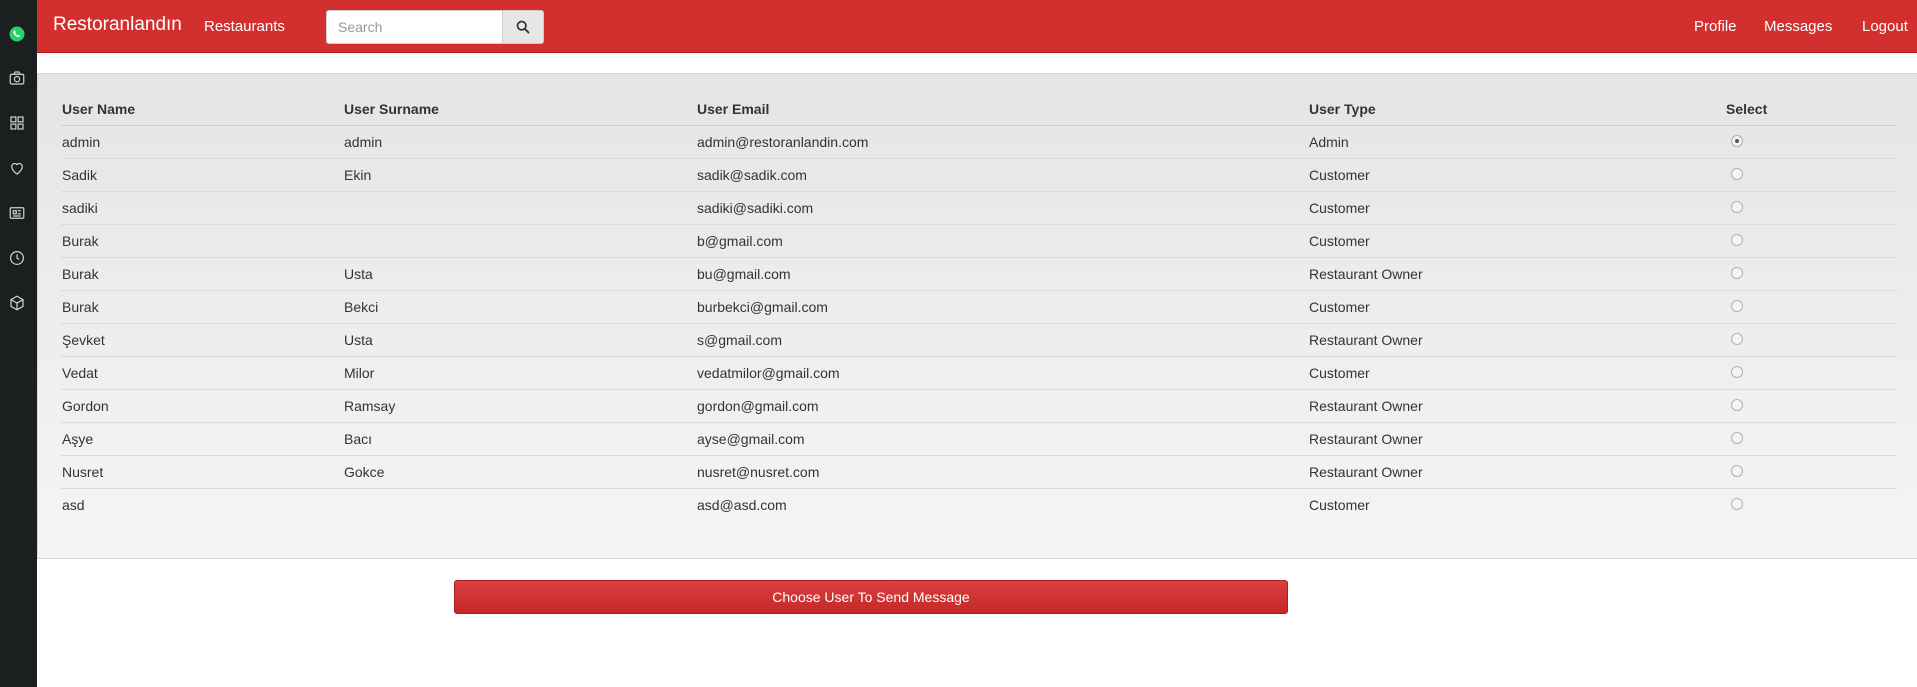 The height and width of the screenshot is (687, 1917). Describe the element at coordinates (519, 307) in the screenshot. I see `cell-user-surname: Bekci` at that location.